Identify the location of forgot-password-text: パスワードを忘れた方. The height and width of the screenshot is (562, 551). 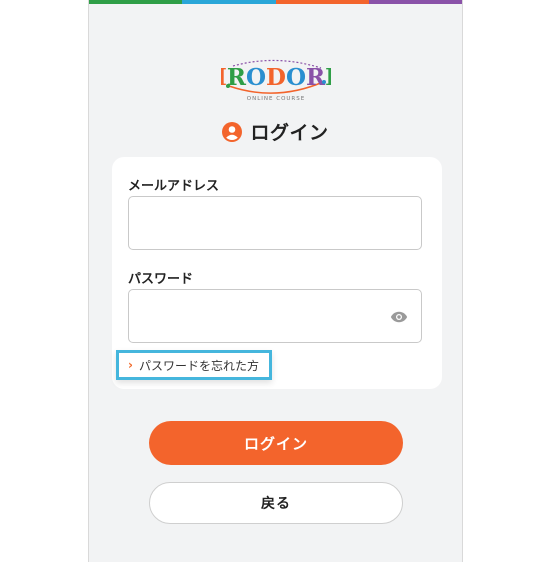
(198, 365).